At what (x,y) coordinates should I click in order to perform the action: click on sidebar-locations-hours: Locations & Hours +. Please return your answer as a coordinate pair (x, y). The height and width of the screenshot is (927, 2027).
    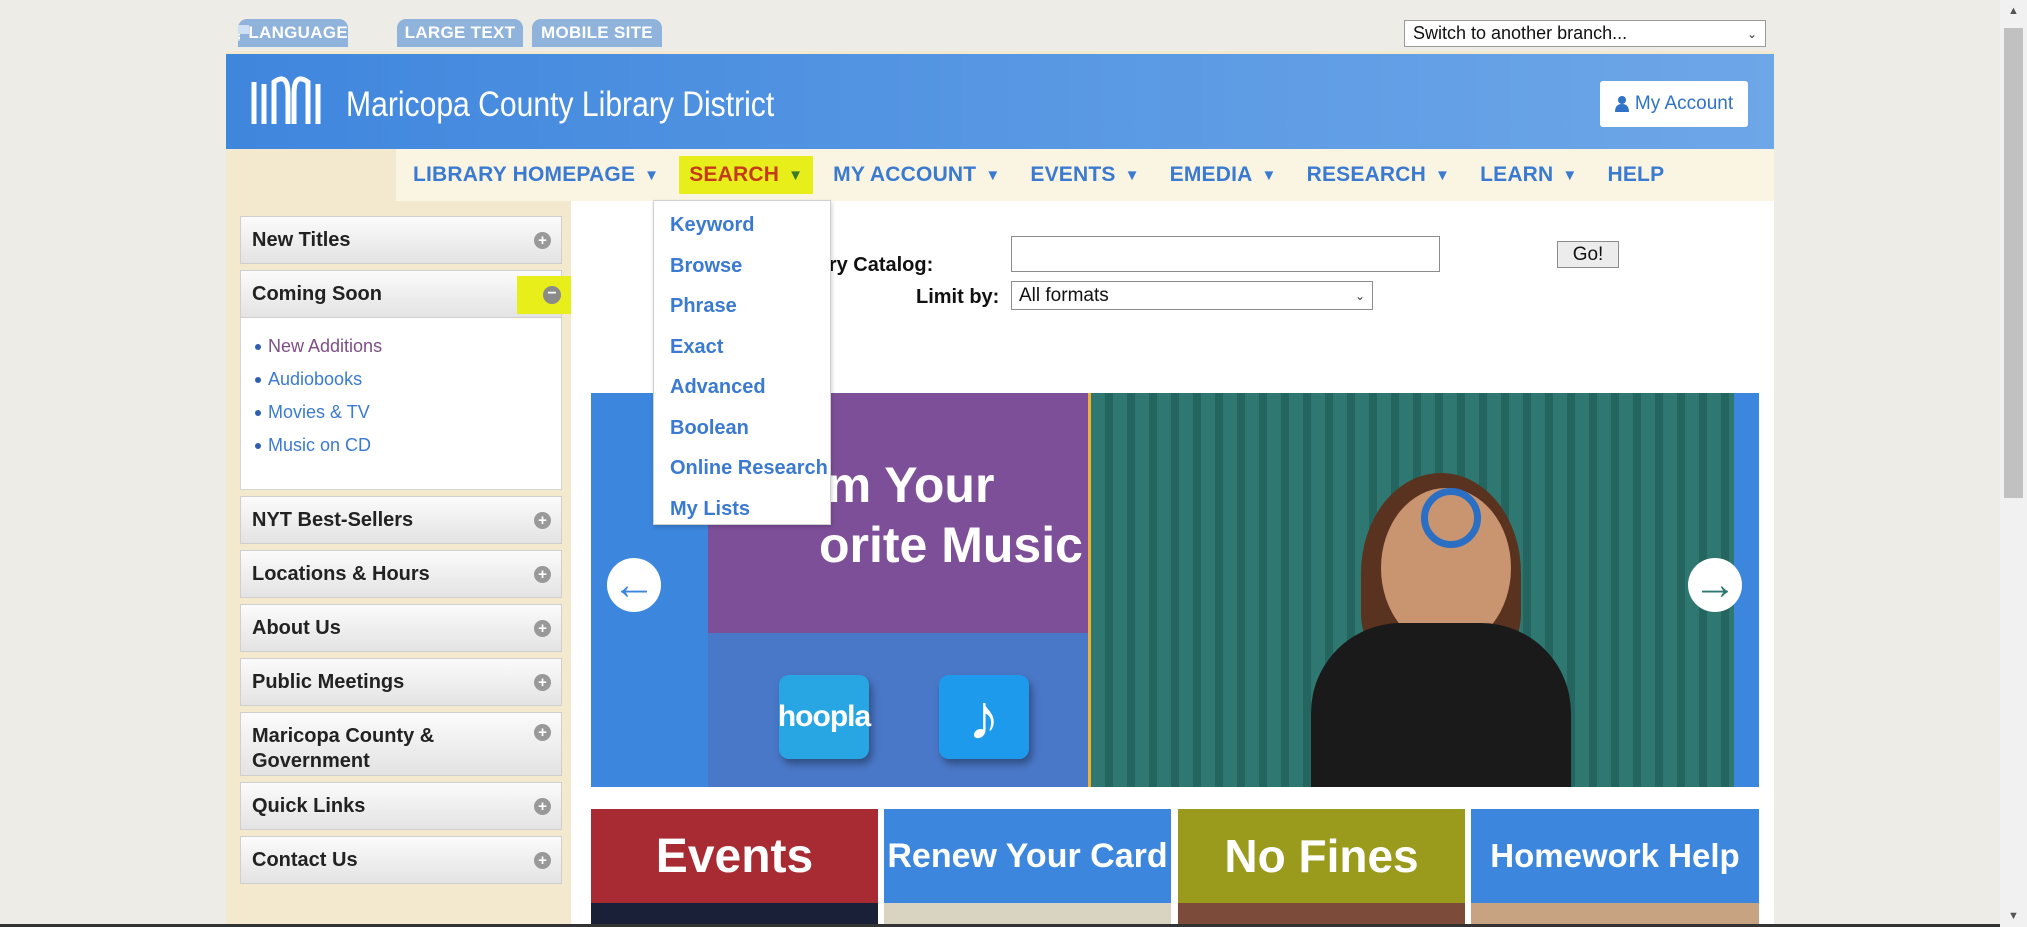
    Looking at the image, I should click on (401, 574).